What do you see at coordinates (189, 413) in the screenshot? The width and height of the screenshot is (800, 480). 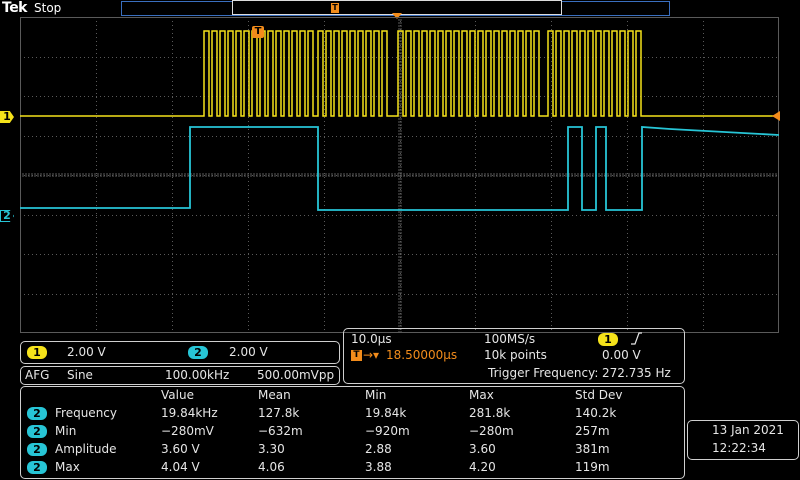 I see `measurement-value: 19.84kHz` at bounding box center [189, 413].